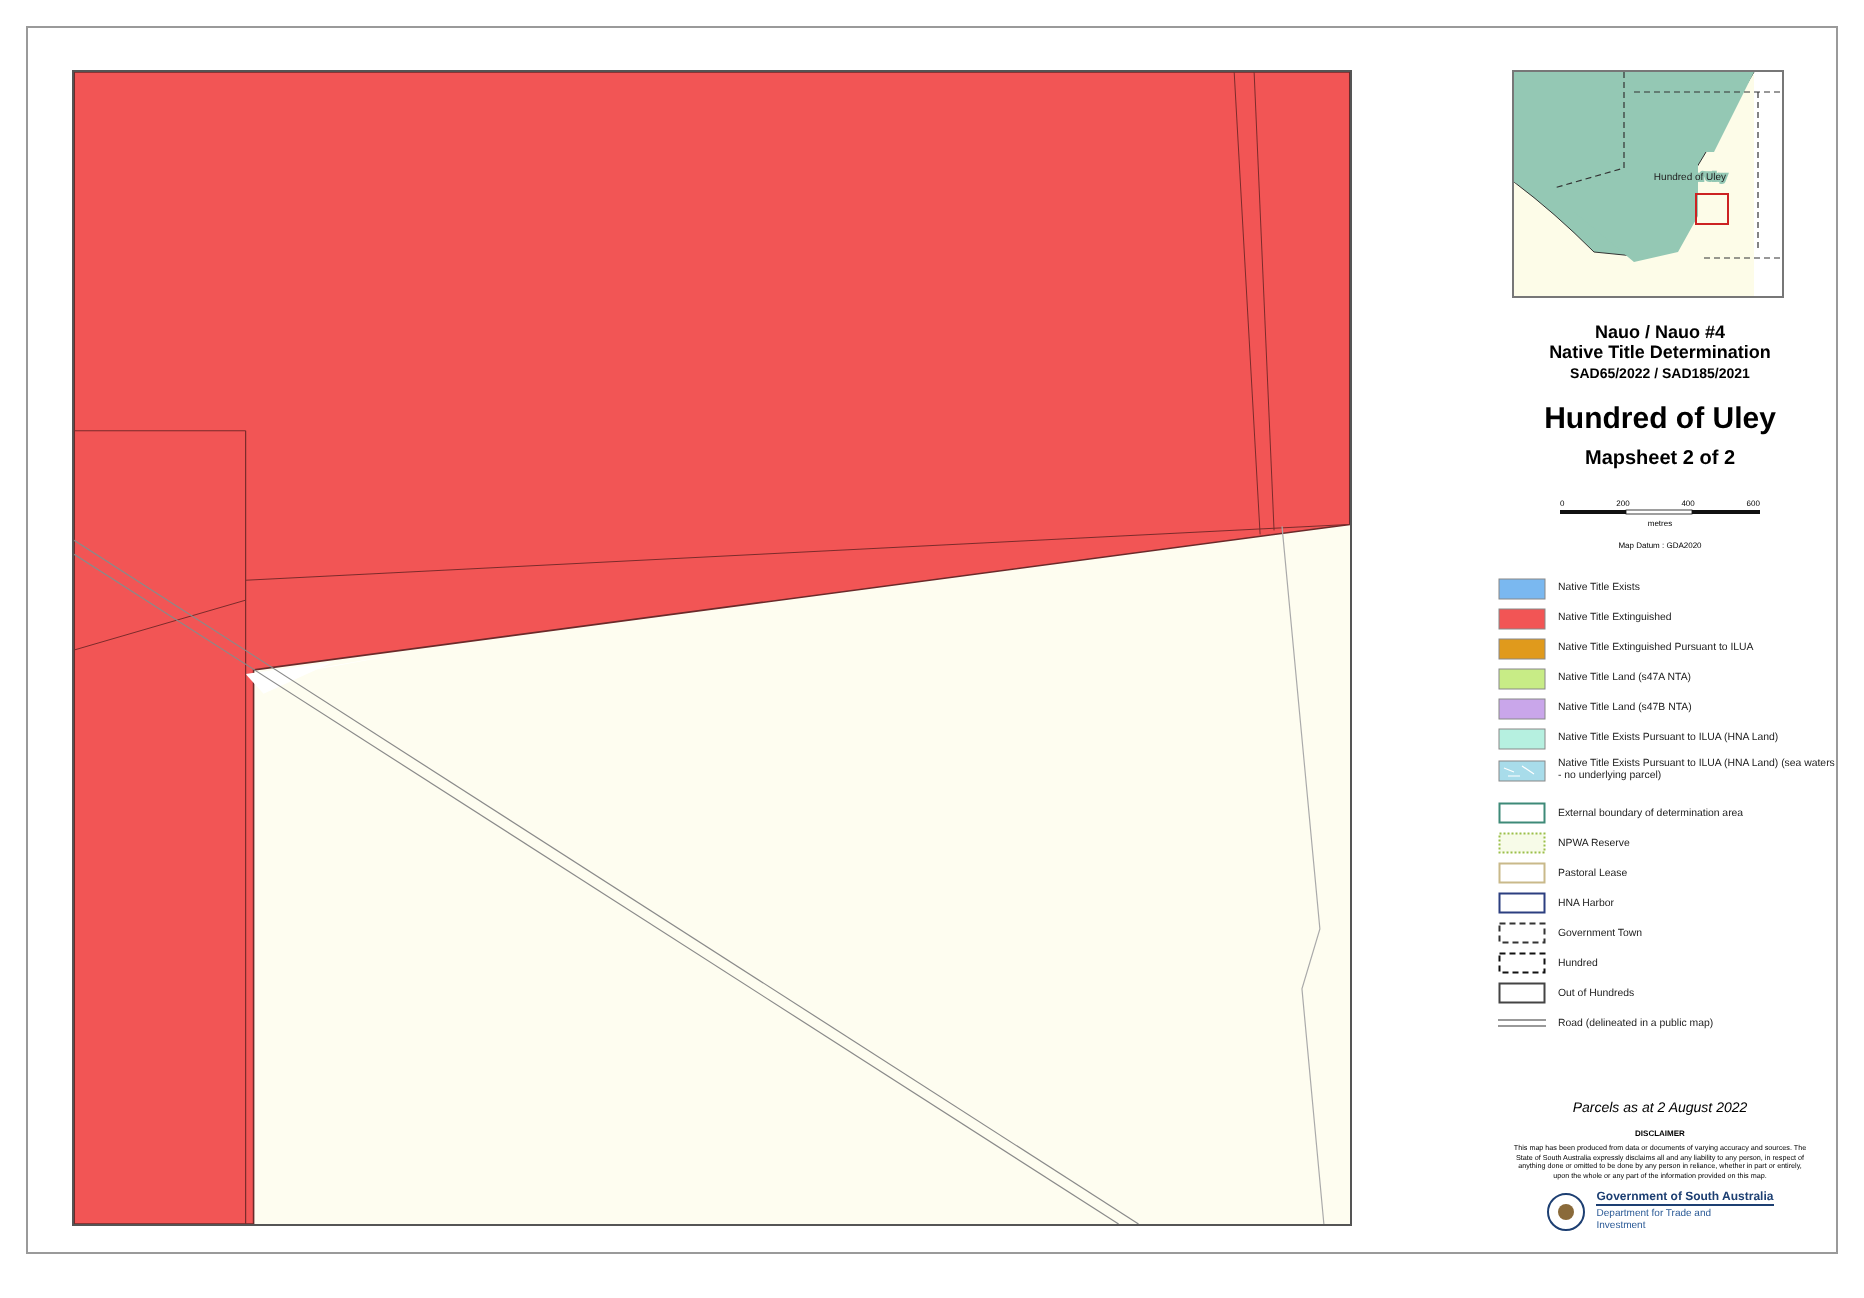 This screenshot has height=1298, width=1864. Describe the element at coordinates (1659, 332) in the screenshot. I see `map-title: Nauo / Nauo #4` at that location.